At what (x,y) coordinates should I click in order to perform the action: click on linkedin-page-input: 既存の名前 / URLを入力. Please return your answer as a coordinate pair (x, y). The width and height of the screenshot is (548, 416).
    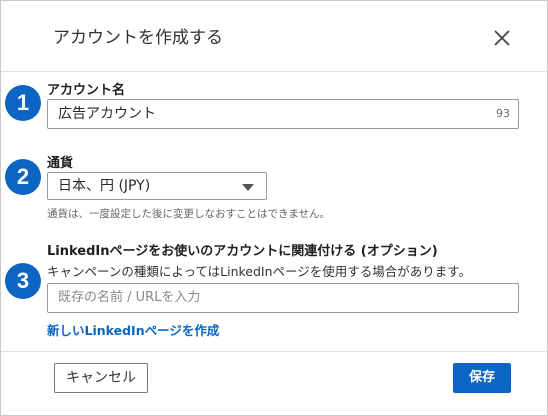
    Looking at the image, I should click on (283, 298).